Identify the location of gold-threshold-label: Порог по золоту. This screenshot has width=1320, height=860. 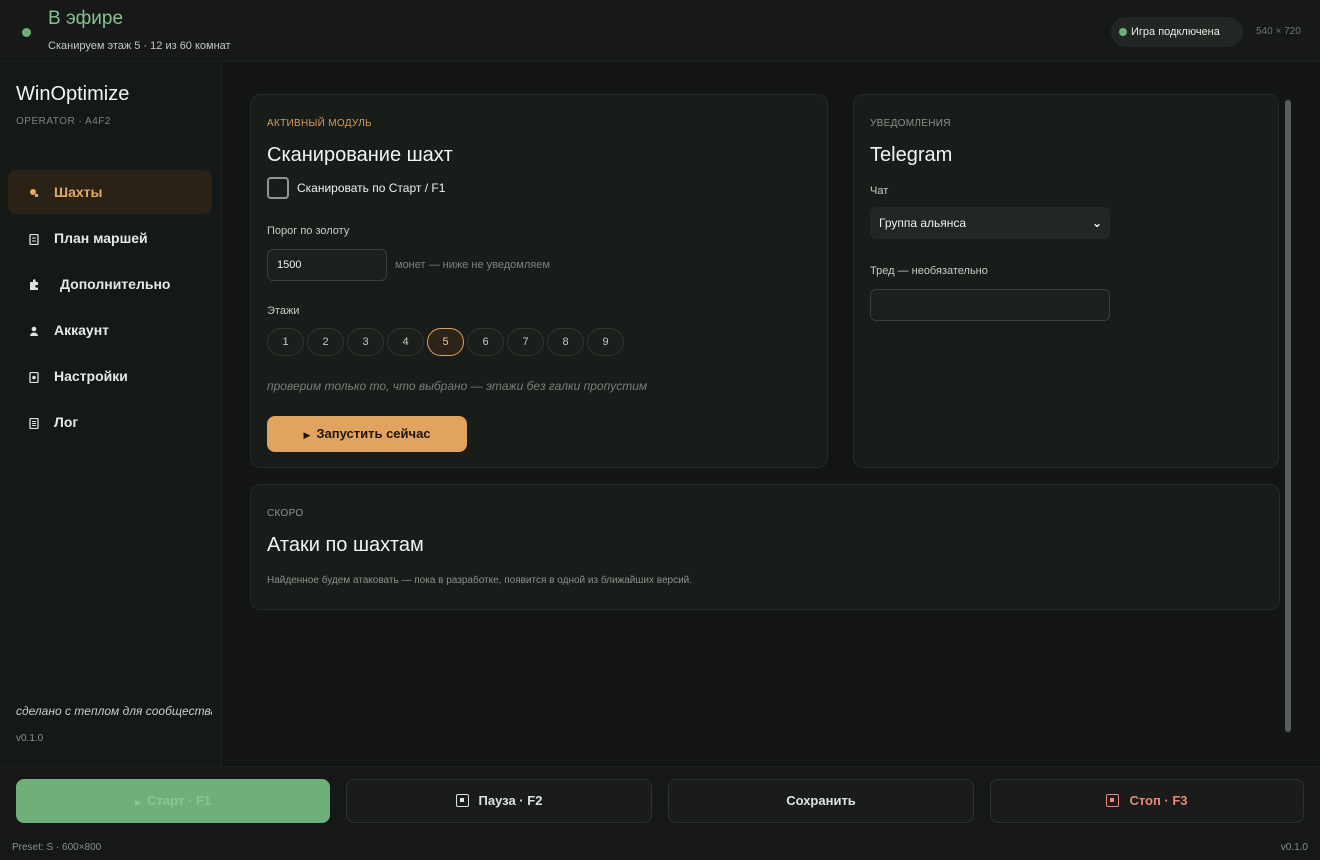
(308, 231).